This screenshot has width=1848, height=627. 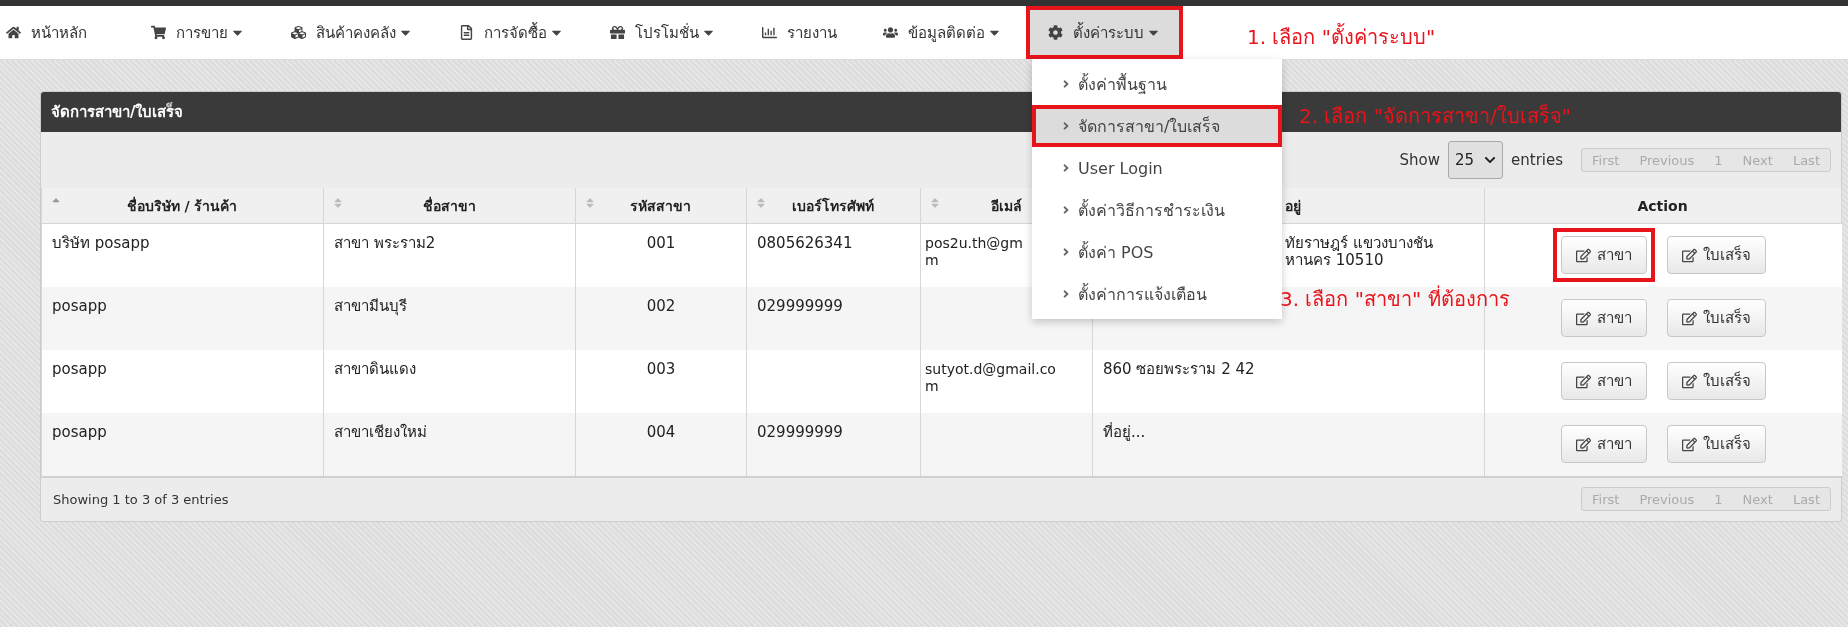 What do you see at coordinates (805, 243) in the screenshot?
I see `table-cell: 0805626341` at bounding box center [805, 243].